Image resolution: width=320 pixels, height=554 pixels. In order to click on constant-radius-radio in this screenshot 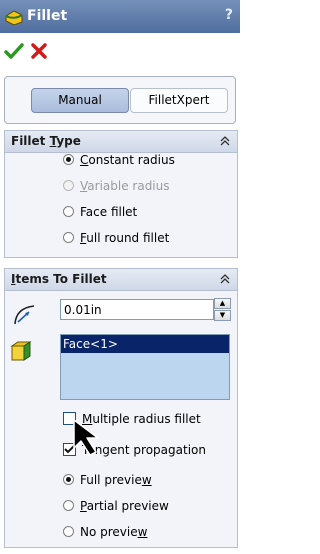, I will do `click(68, 159)`.